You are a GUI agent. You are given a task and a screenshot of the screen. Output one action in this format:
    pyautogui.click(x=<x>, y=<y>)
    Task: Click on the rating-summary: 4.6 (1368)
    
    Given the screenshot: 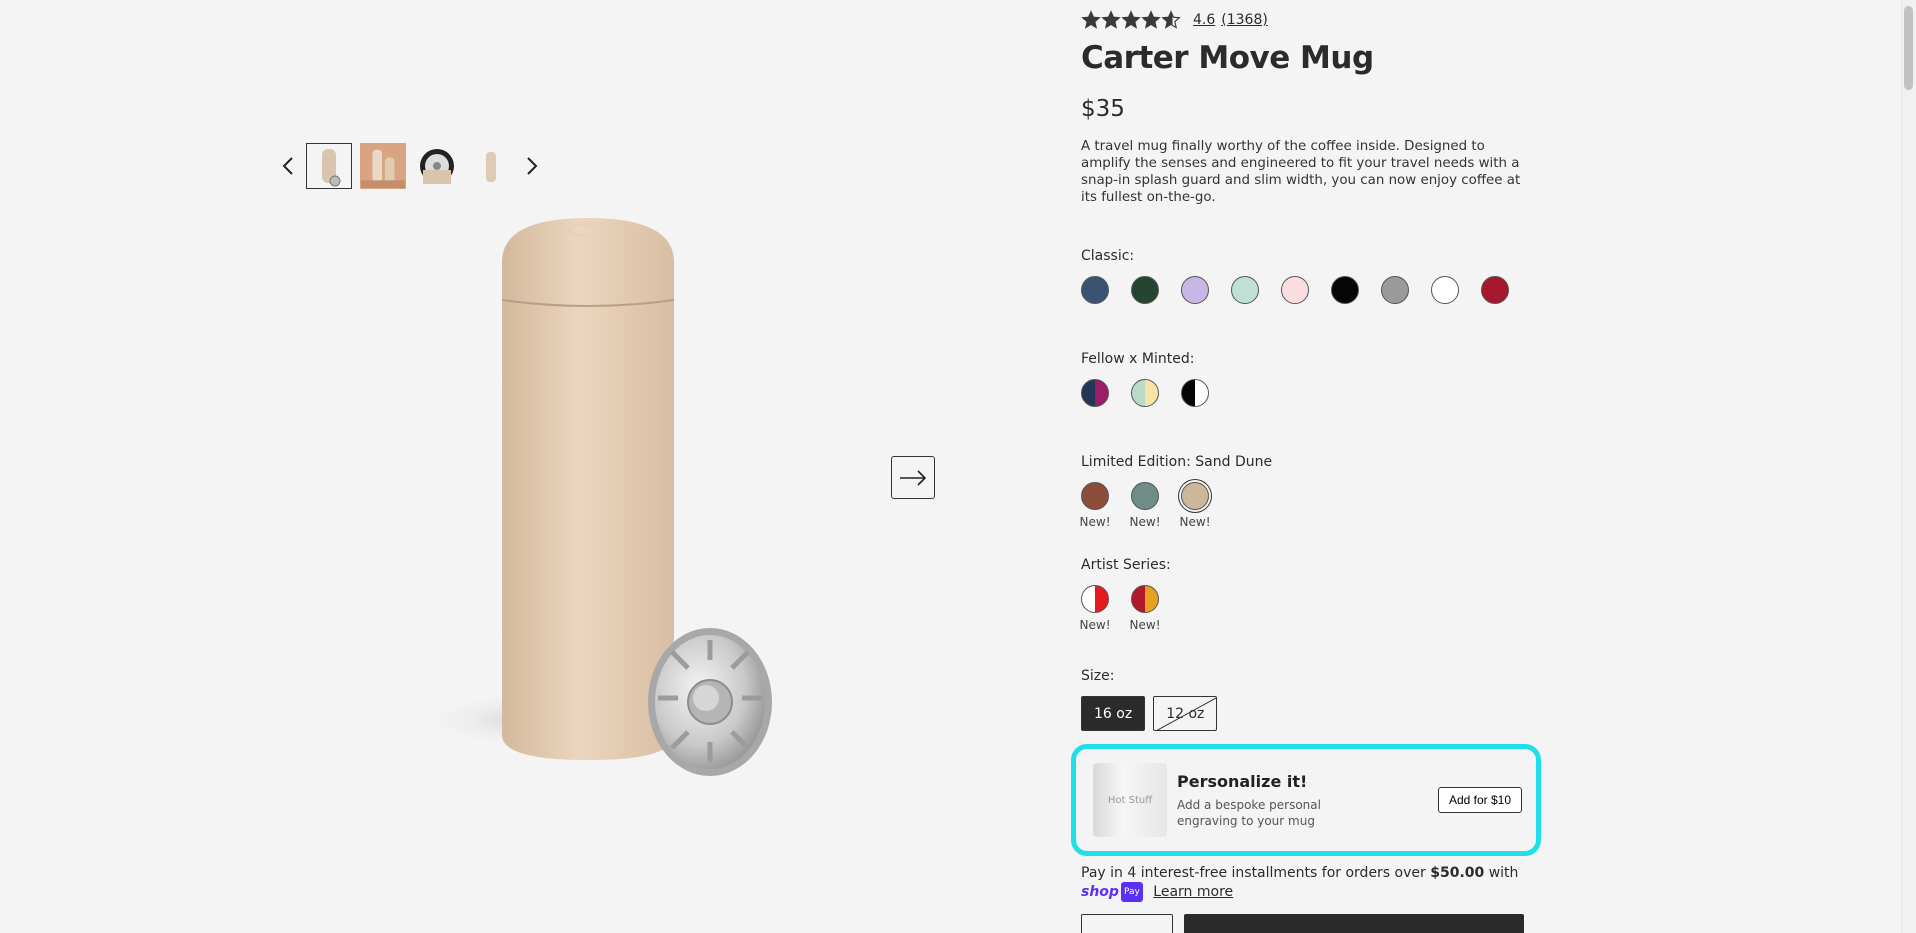 What is the action you would take?
    pyautogui.click(x=1174, y=20)
    